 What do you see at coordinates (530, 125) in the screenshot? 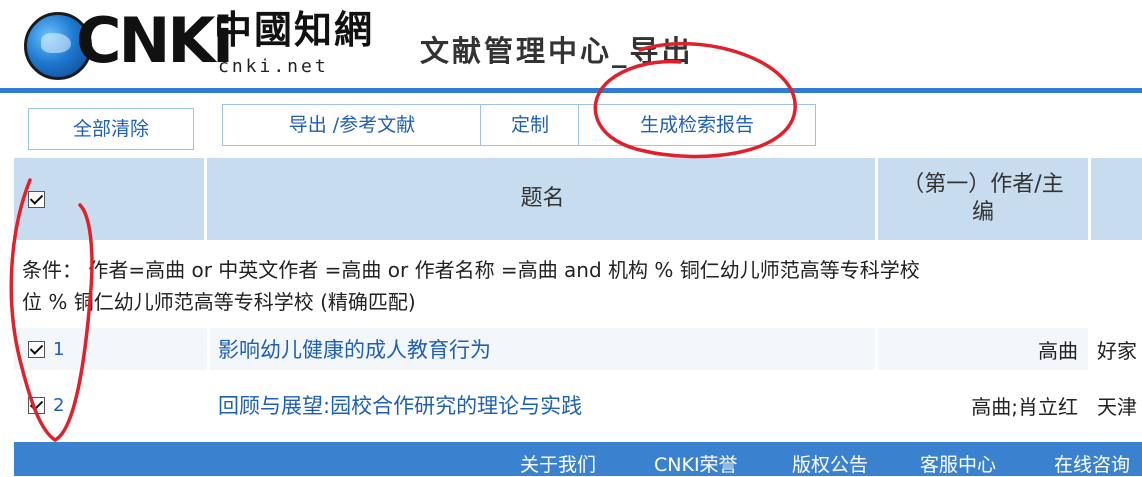
I see `customize-button: 定制` at bounding box center [530, 125].